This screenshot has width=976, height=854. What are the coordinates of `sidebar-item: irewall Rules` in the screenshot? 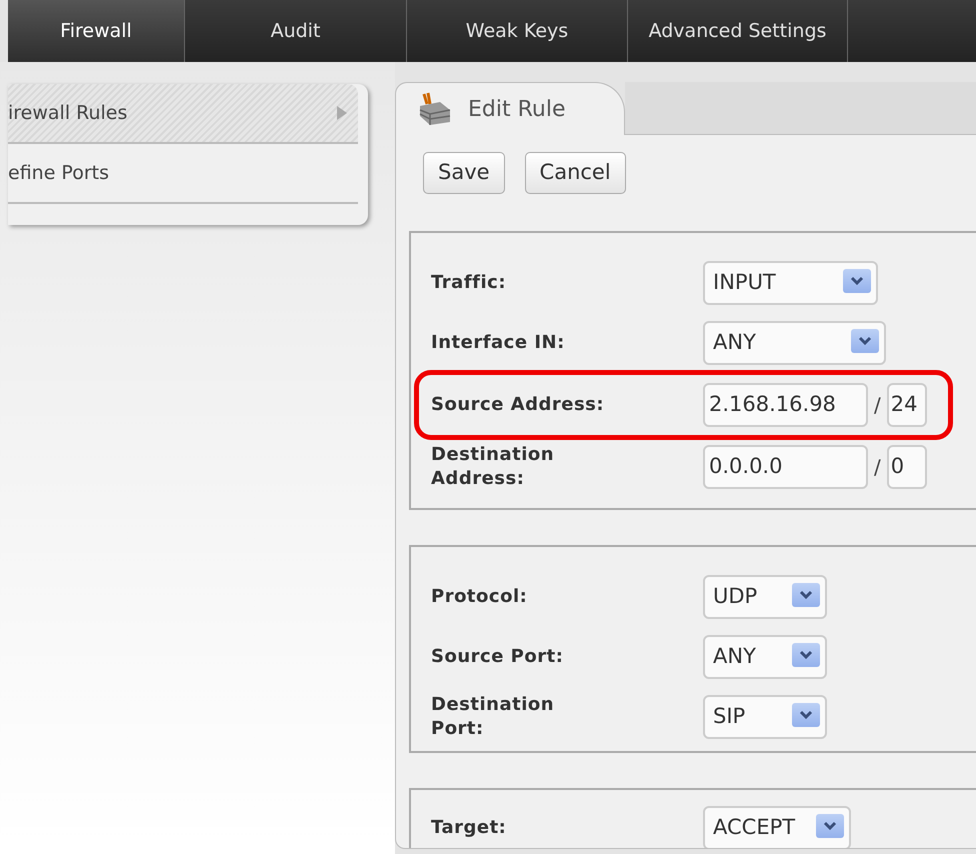 It's located at (183, 114).